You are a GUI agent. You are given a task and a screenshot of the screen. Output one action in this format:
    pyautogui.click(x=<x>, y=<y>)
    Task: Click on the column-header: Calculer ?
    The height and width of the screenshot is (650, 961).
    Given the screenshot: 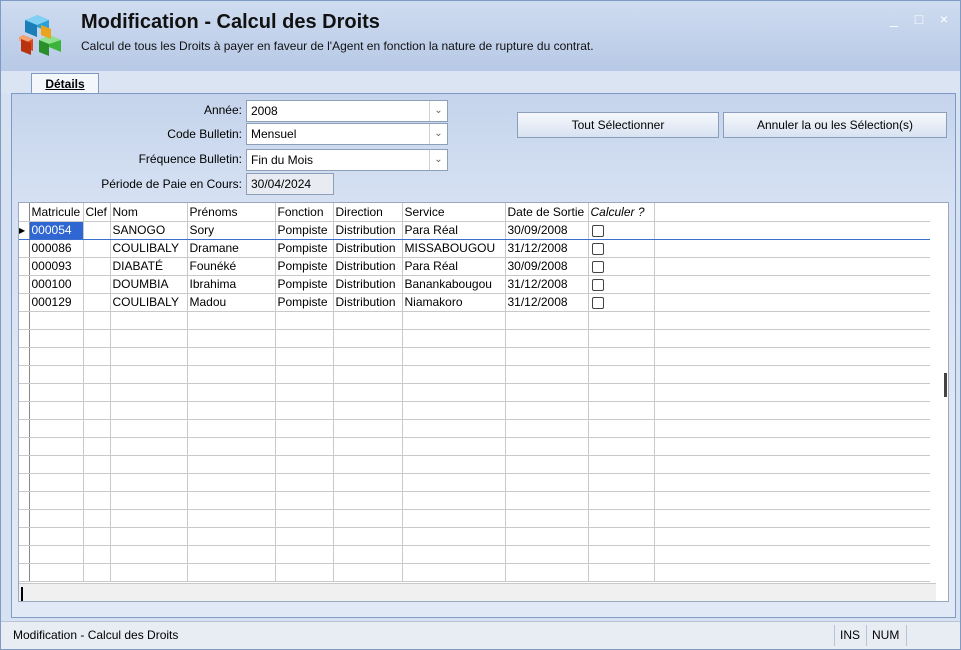 What is the action you would take?
    pyautogui.click(x=621, y=212)
    